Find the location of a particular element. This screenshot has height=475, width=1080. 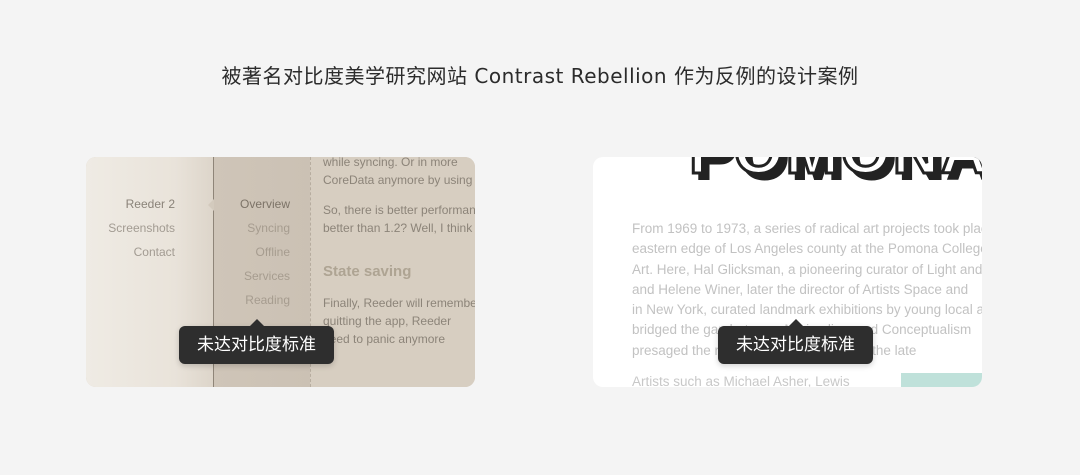

article-line: better than 1.2? Well, I think so is located at coordinates (399, 228).